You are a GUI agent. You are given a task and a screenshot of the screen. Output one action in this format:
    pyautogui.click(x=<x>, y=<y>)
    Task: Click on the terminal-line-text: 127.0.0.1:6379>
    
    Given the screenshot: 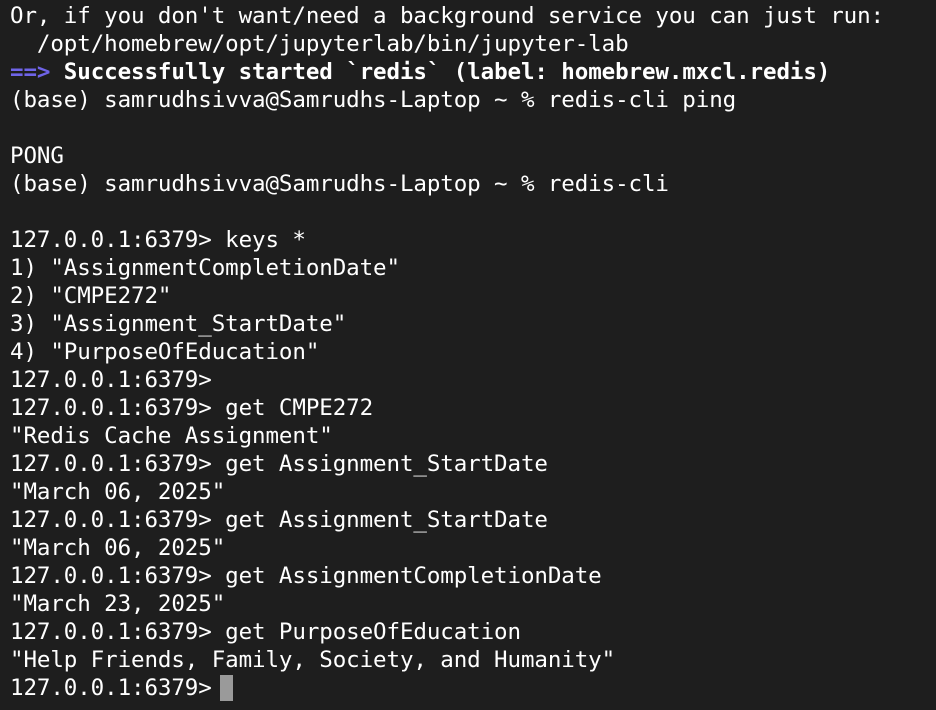 What is the action you would take?
    pyautogui.click(x=111, y=380)
    